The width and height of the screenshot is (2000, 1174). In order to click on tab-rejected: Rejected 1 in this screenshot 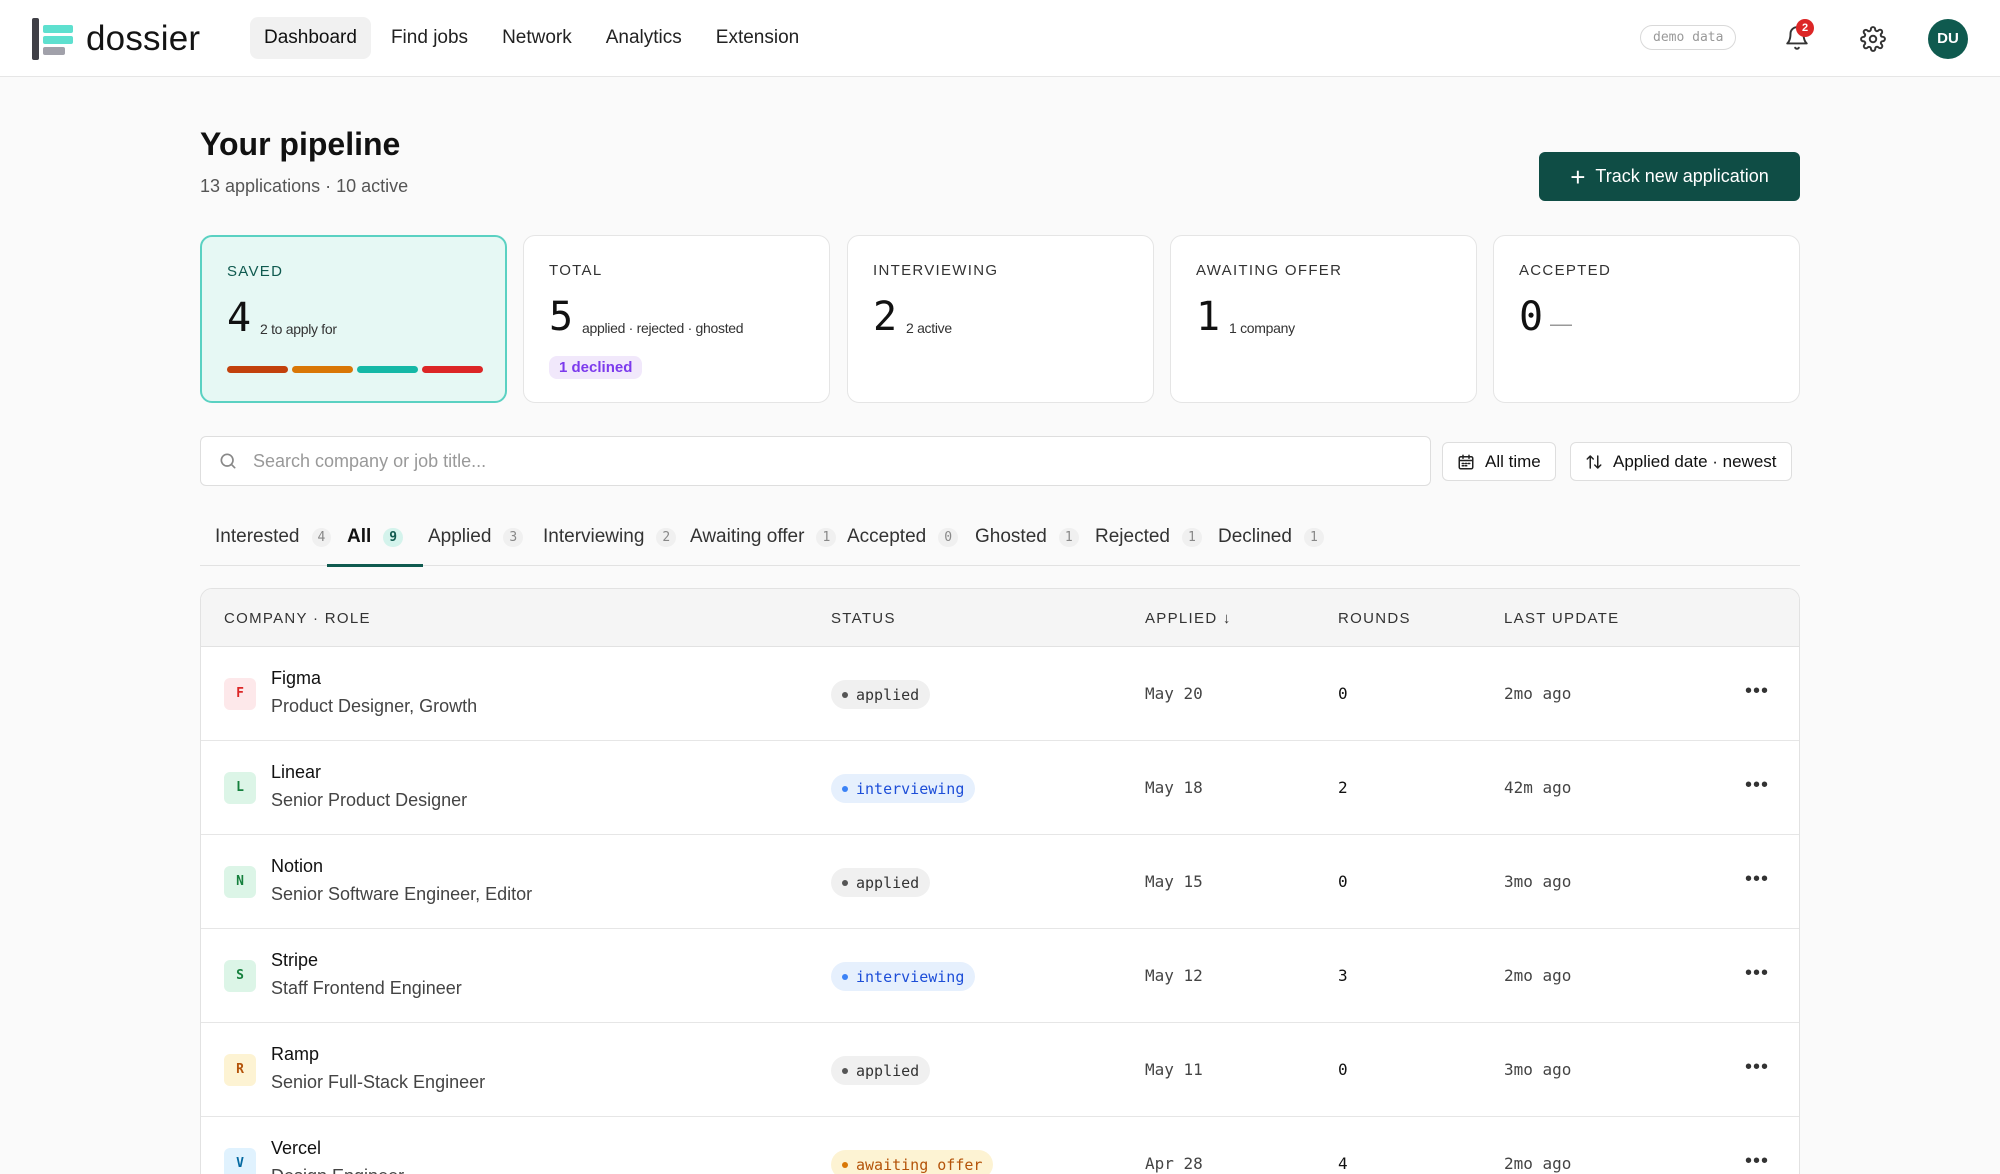, I will do `click(1148, 537)`.